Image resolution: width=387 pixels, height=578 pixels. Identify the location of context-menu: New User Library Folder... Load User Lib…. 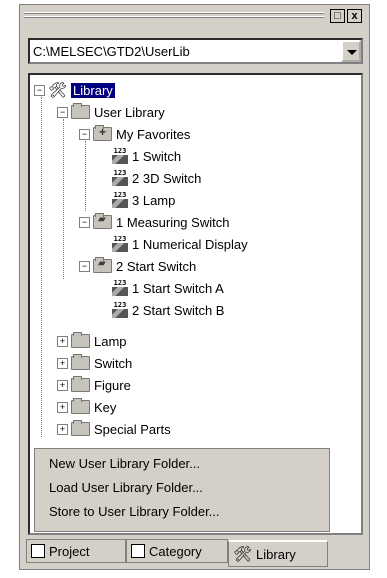
(182, 490).